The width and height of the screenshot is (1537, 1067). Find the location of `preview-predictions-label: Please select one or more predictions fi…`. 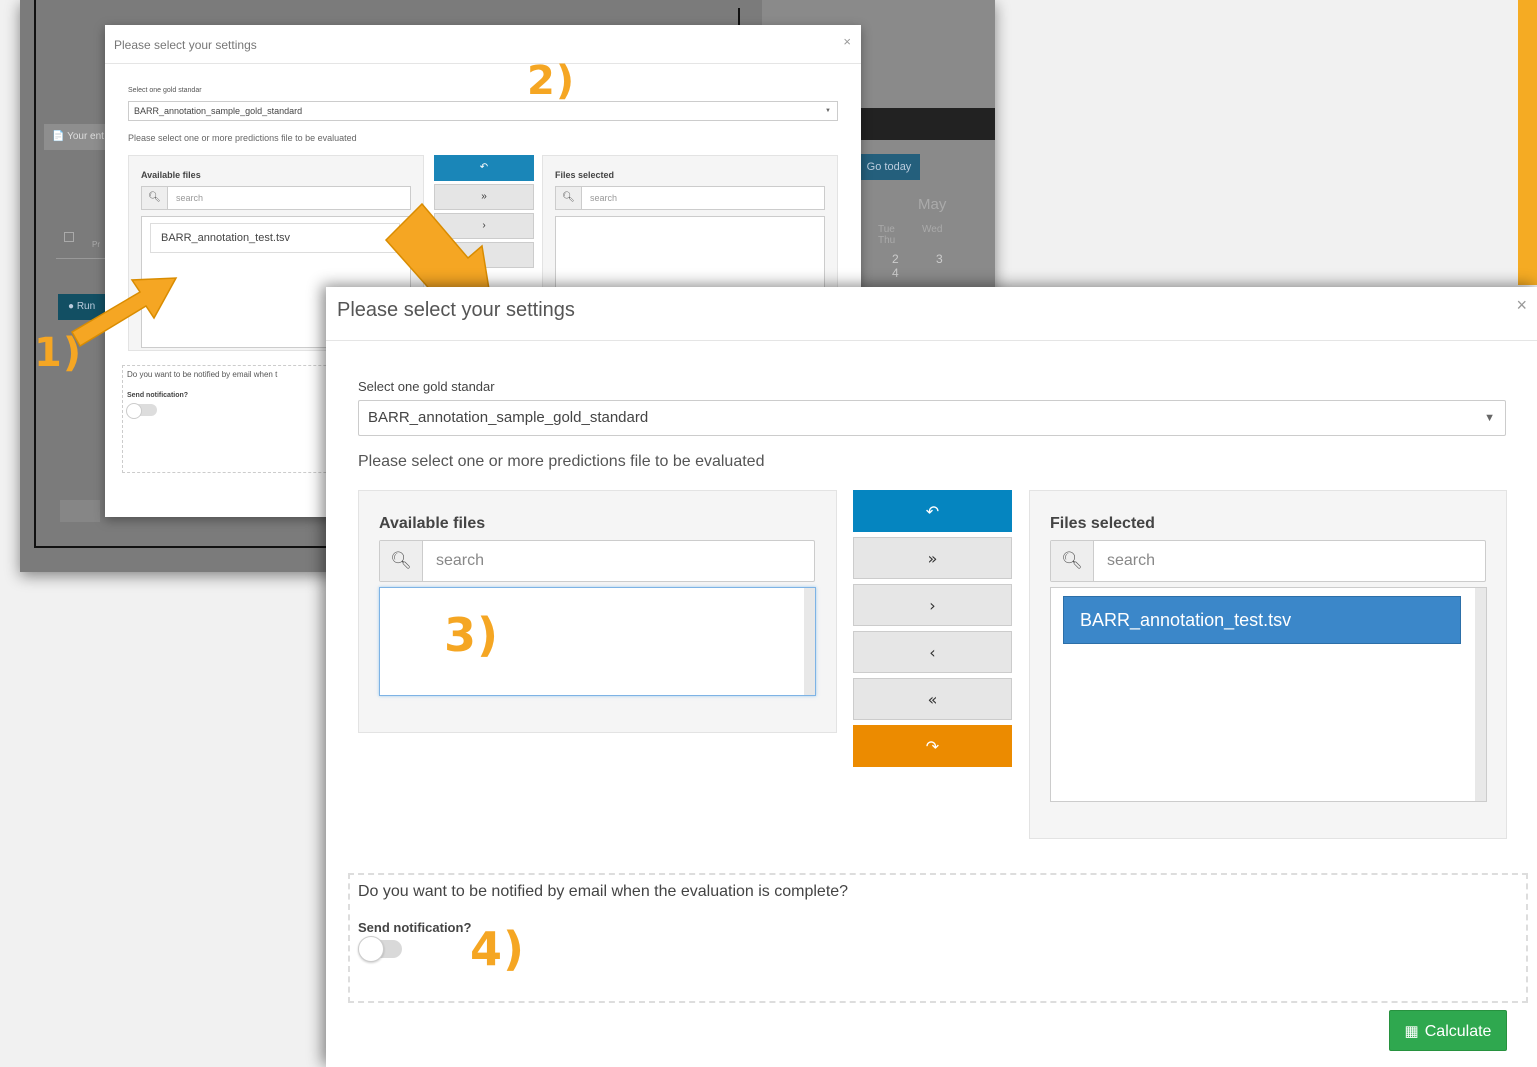

preview-predictions-label: Please select one or more predictions fi… is located at coordinates (242, 138).